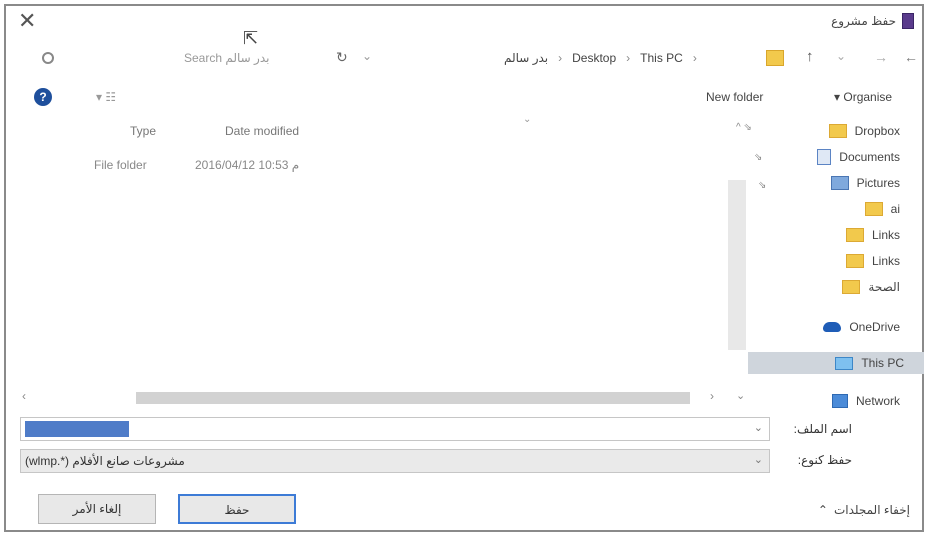  Describe the element at coordinates (342, 57) in the screenshot. I see `refresh-icon: ↻` at that location.